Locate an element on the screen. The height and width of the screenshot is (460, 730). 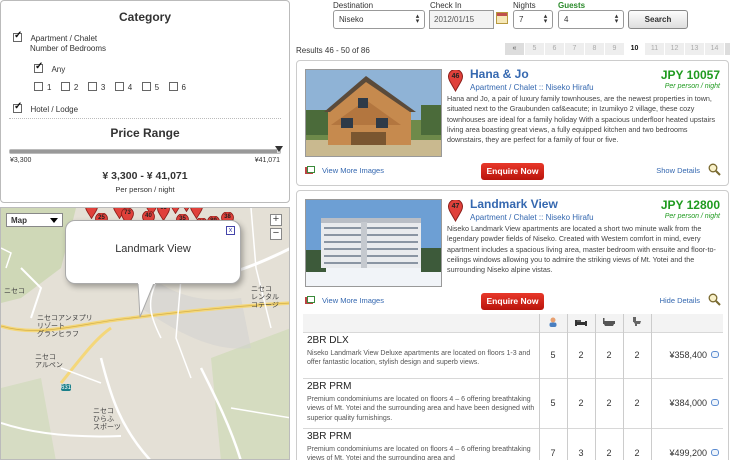
infowindow-tail is located at coordinates (146, 300).